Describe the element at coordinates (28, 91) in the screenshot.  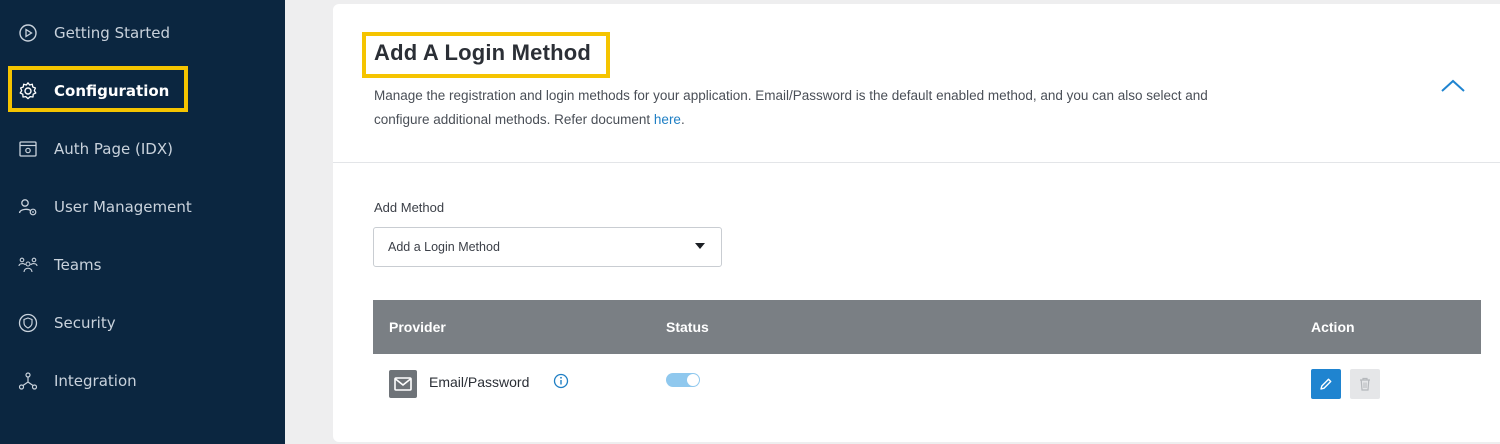
I see `gear-icon` at that location.